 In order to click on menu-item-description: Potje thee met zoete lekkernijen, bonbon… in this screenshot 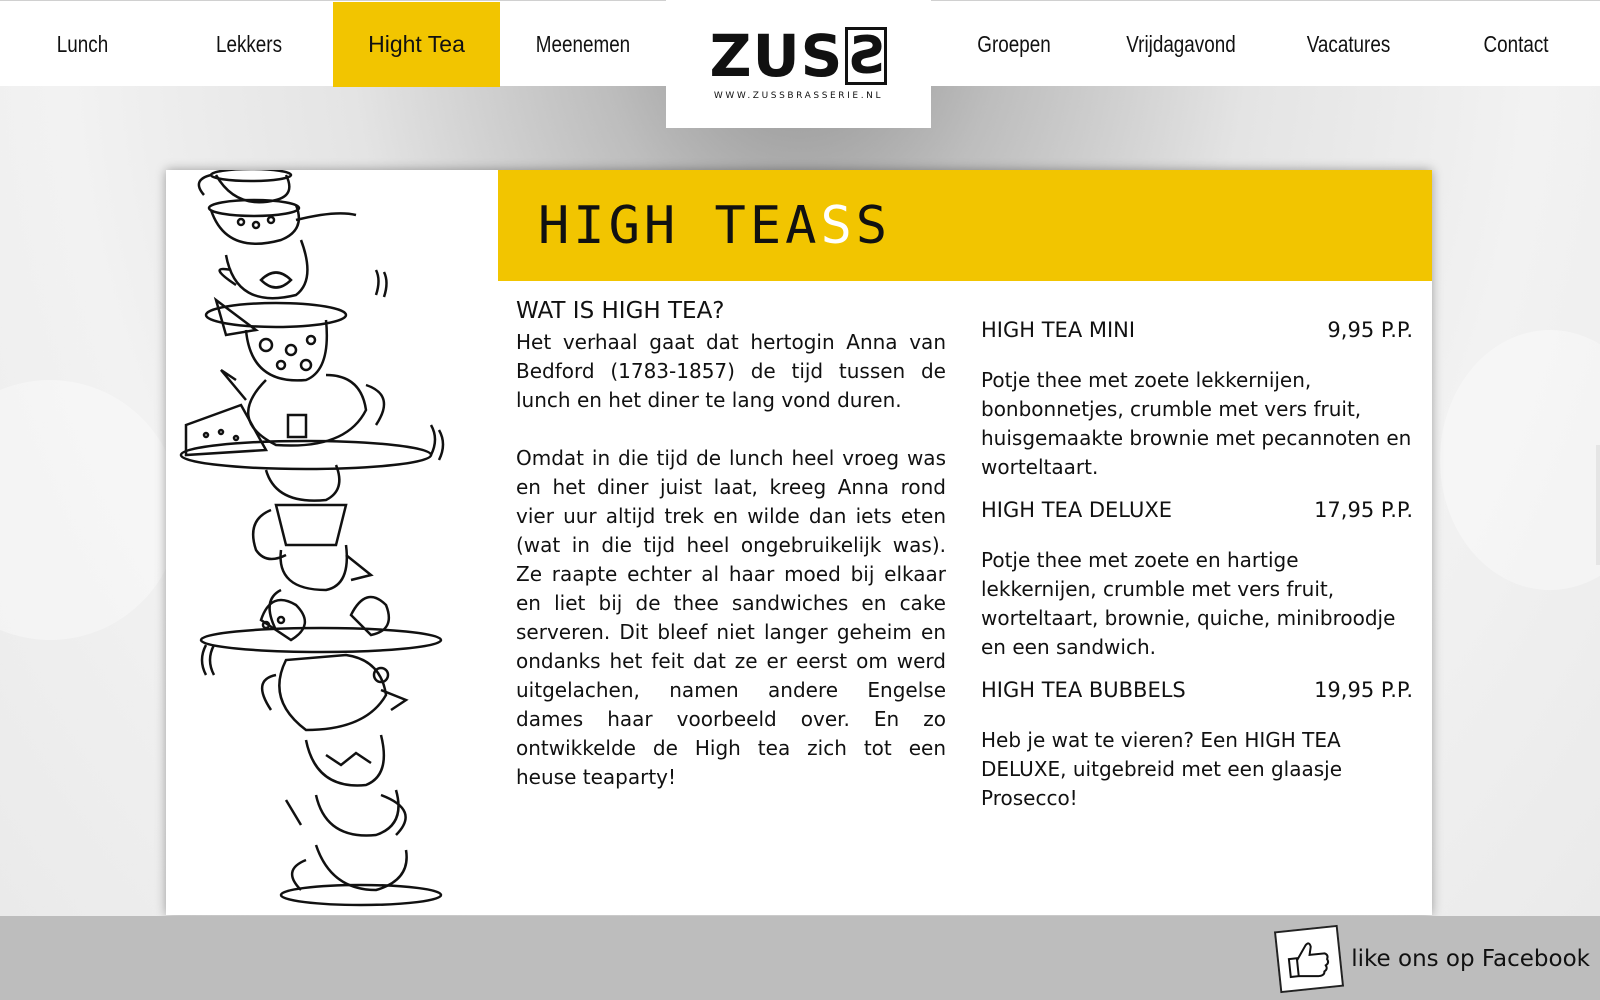, I will do `click(1196, 423)`.